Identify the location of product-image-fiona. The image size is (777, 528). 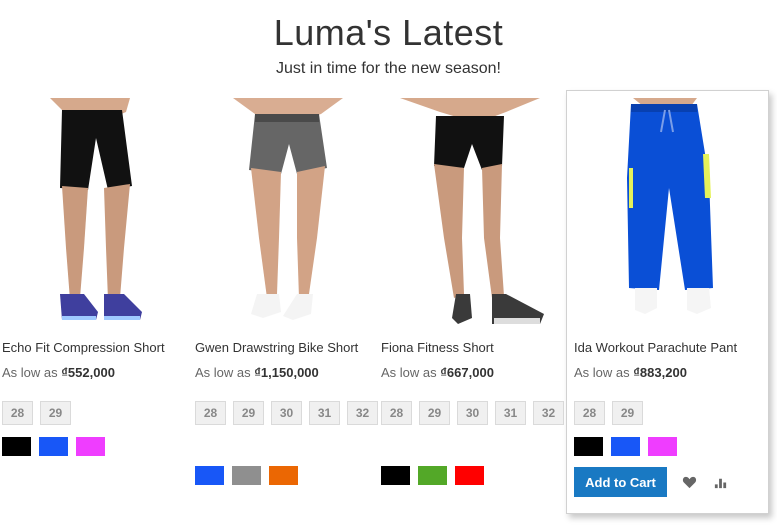
(475, 214).